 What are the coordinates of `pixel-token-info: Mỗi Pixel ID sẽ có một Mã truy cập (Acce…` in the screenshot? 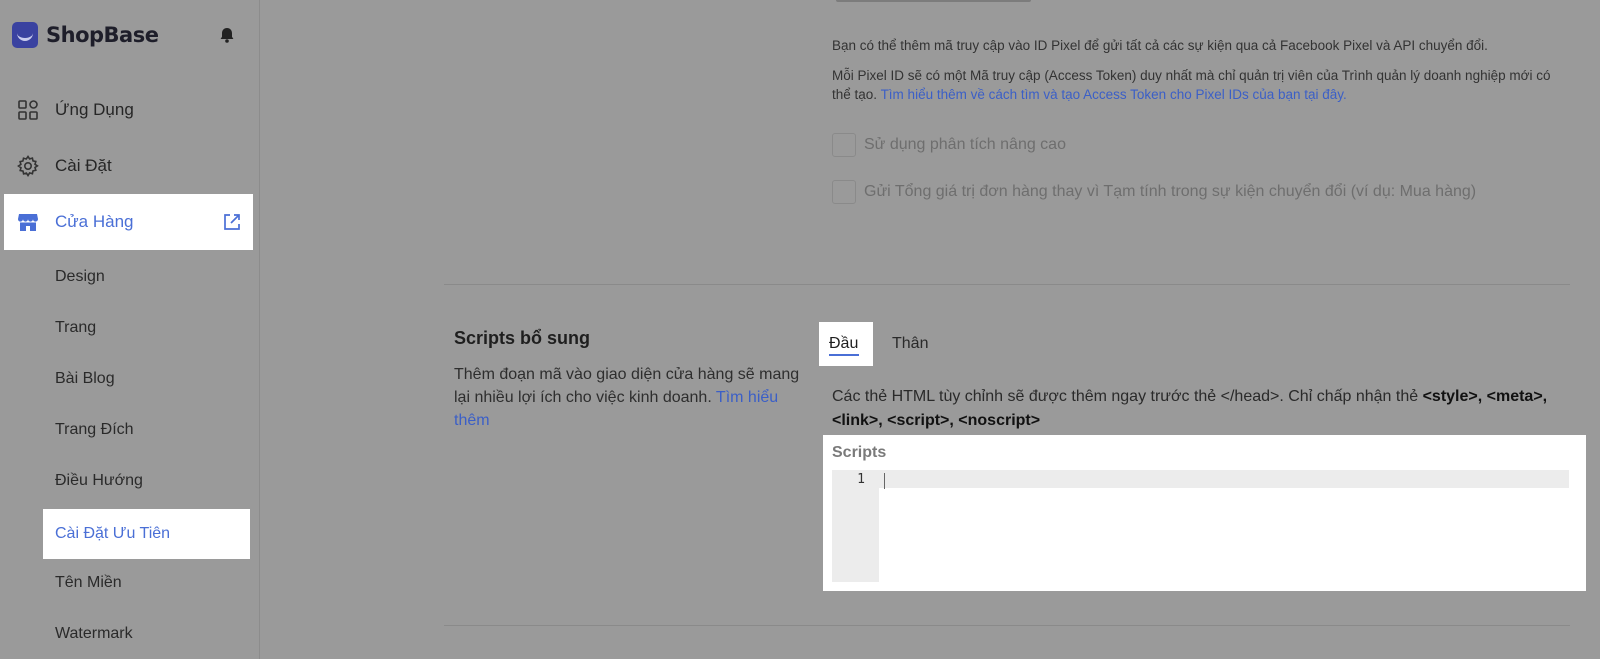 It's located at (1202, 85).